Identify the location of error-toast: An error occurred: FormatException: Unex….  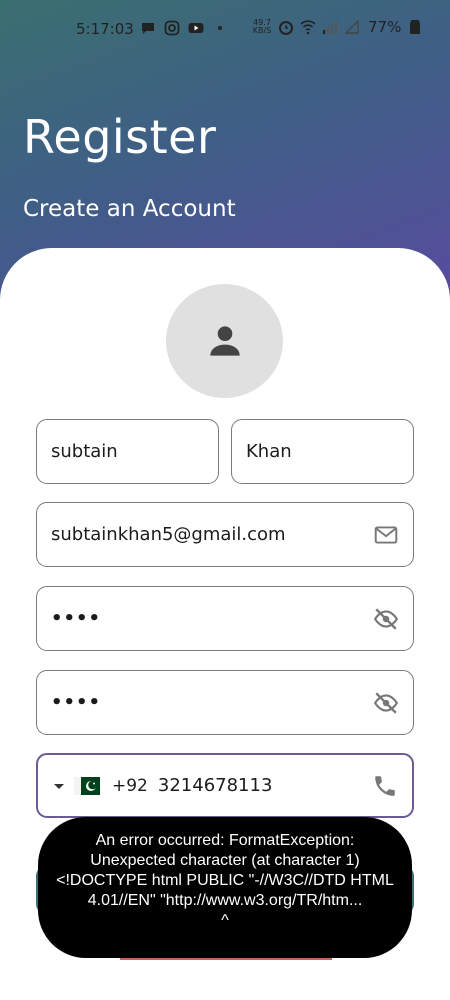
(225, 887).